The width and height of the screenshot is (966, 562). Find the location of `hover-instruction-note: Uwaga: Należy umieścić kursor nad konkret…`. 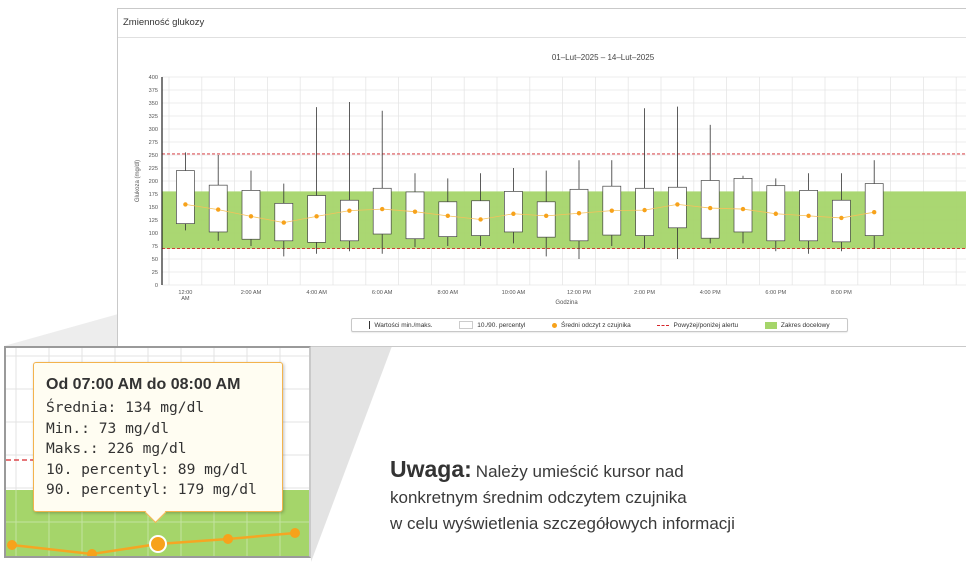

hover-instruction-note: Uwaga: Należy umieścić kursor nad konkret… is located at coordinates (670, 496).